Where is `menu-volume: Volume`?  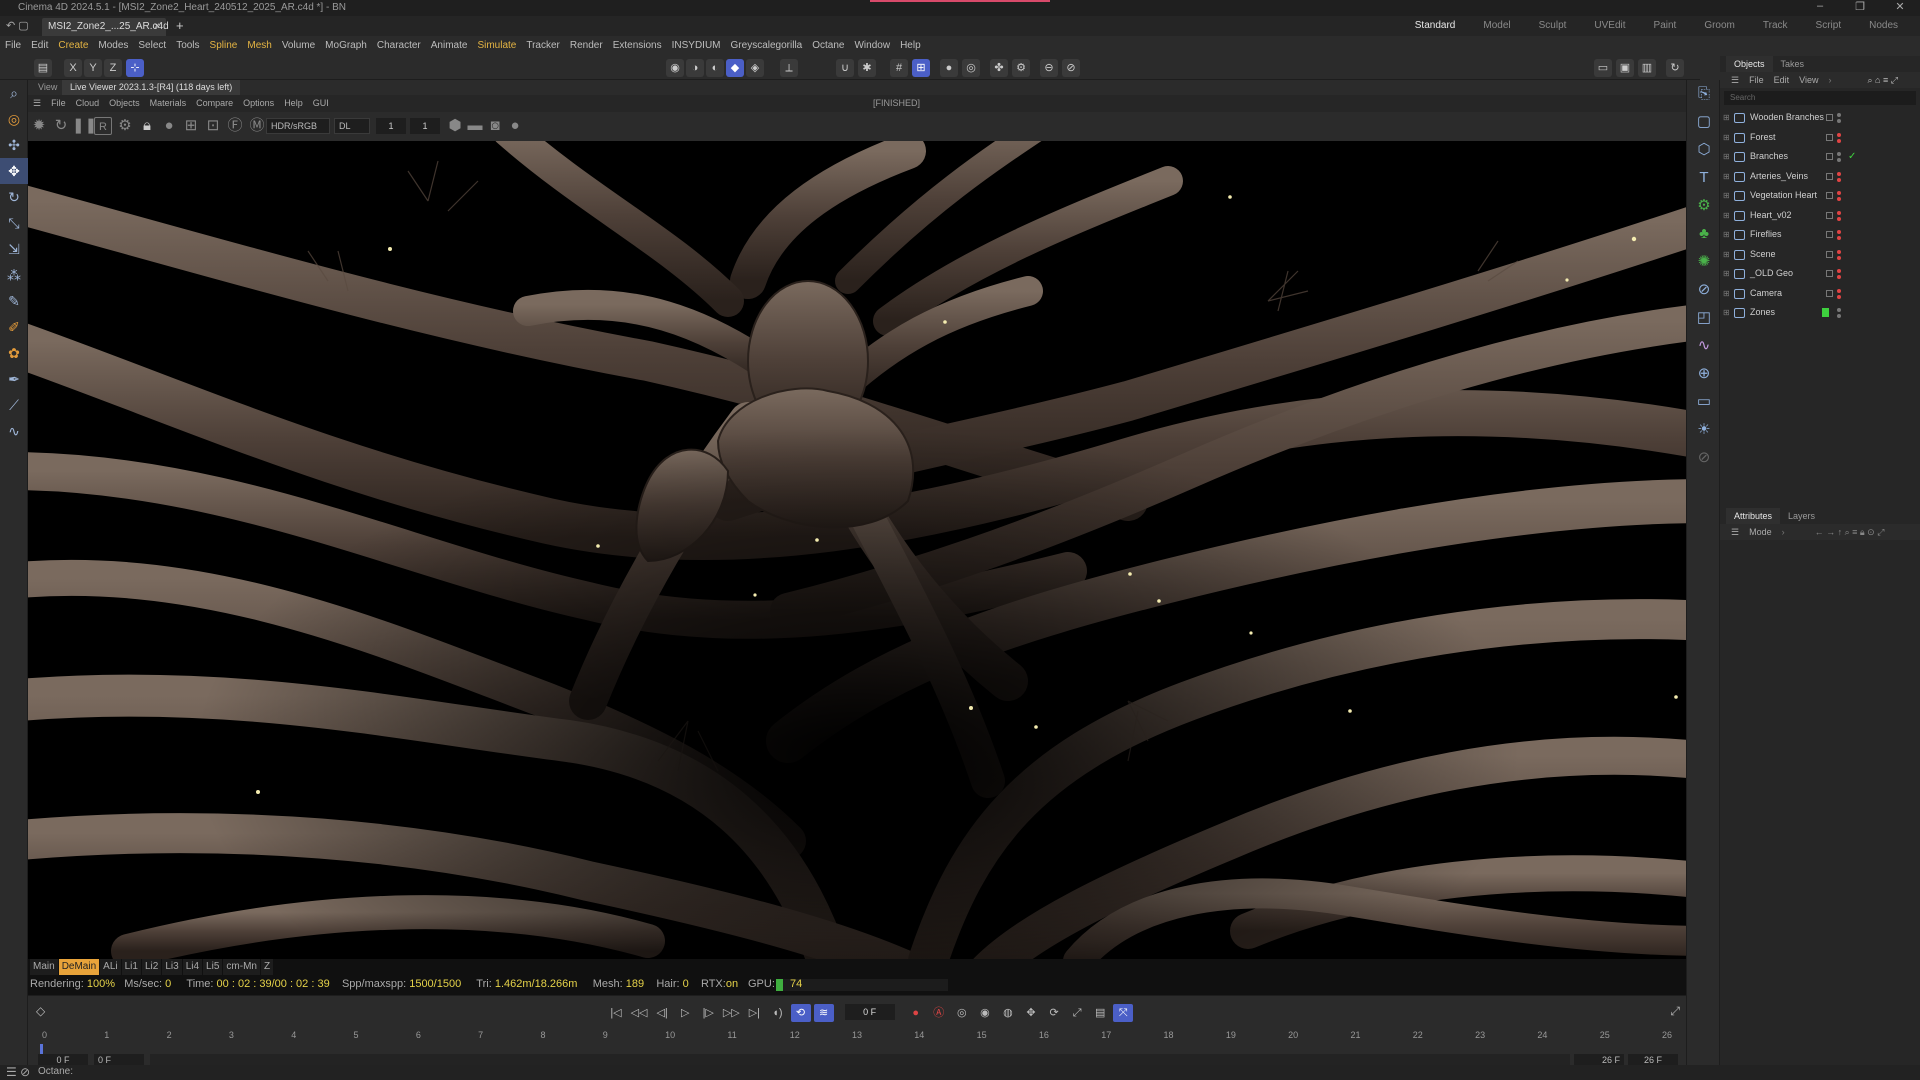
menu-volume: Volume is located at coordinates (298, 46).